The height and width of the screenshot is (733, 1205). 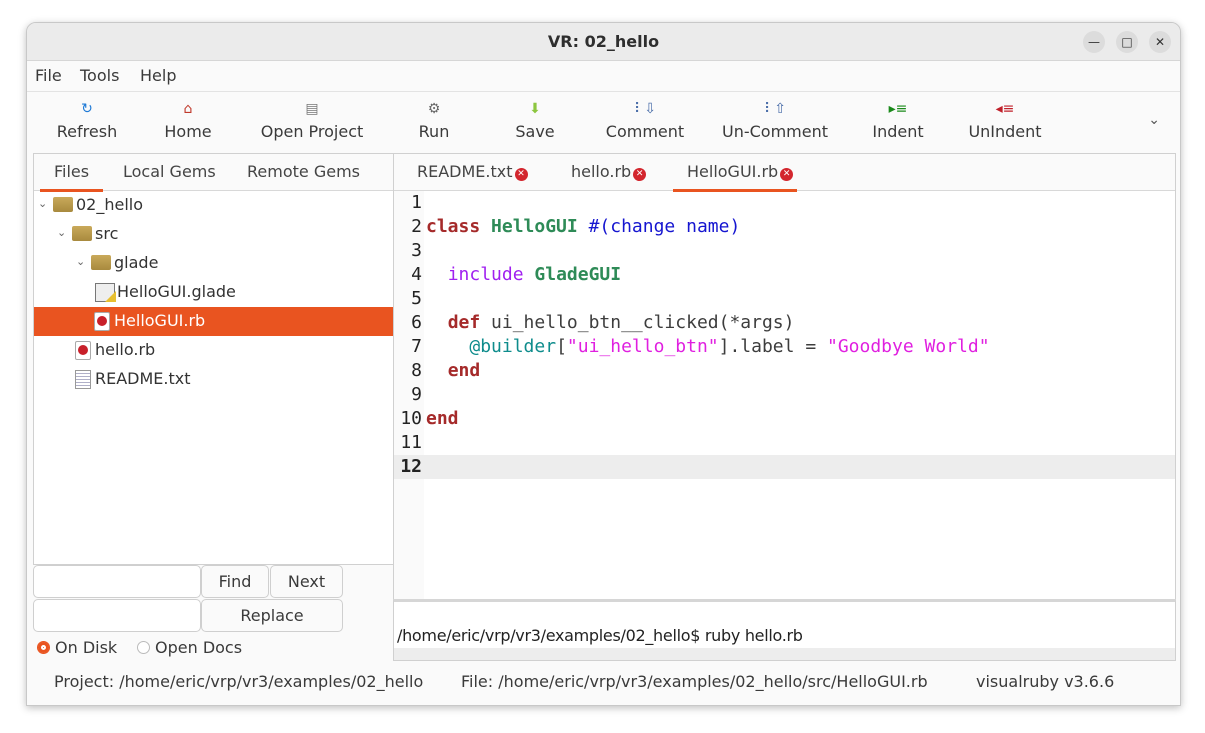 What do you see at coordinates (485, 274) in the screenshot?
I see `code-token: include` at bounding box center [485, 274].